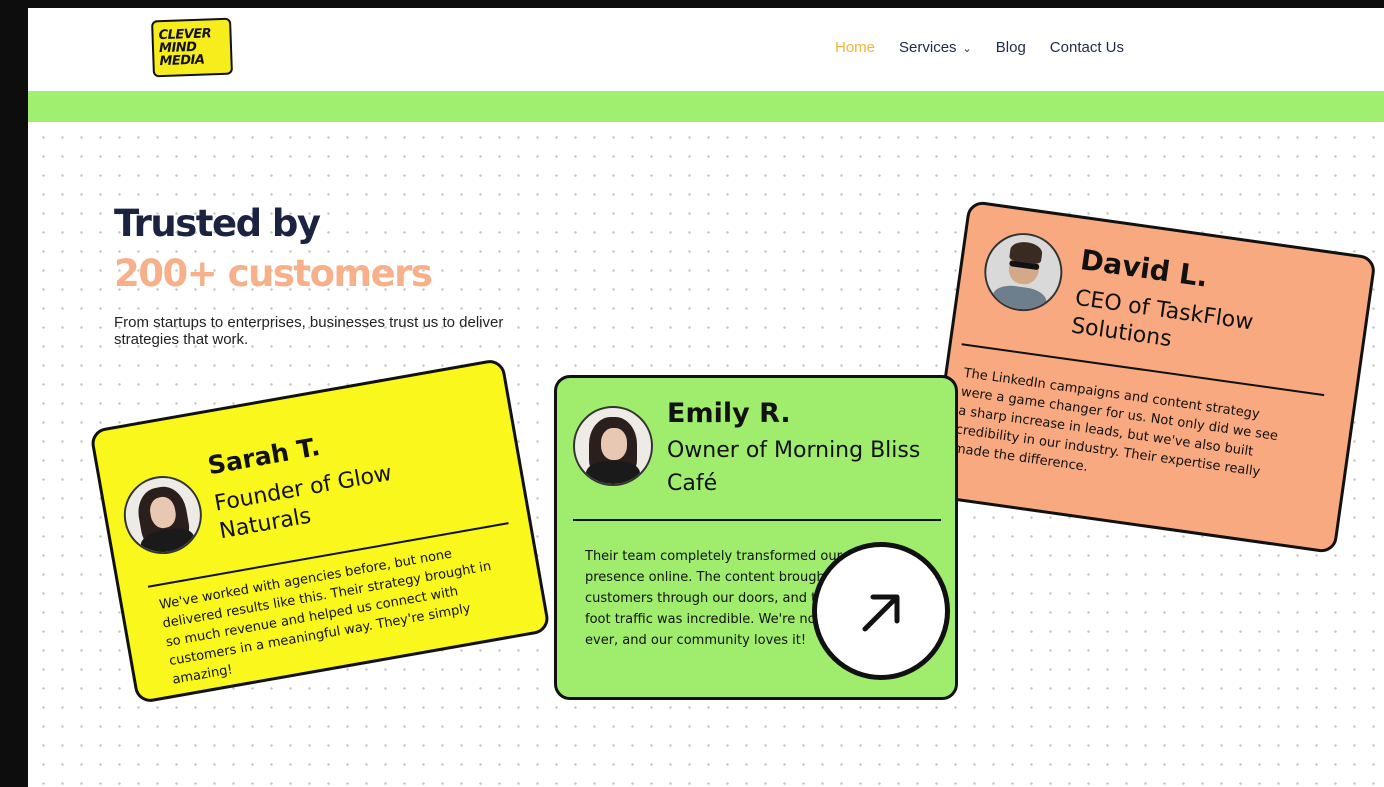 This screenshot has height=787, width=1384. I want to click on clever-mind-media-logo: CLEVER MIND MEDIA, so click(192, 47).